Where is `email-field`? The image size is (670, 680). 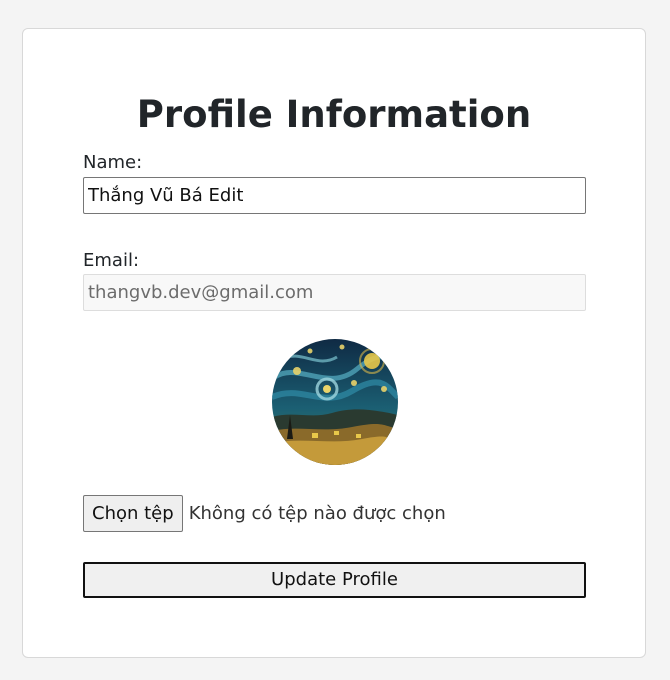
email-field is located at coordinates (334, 292).